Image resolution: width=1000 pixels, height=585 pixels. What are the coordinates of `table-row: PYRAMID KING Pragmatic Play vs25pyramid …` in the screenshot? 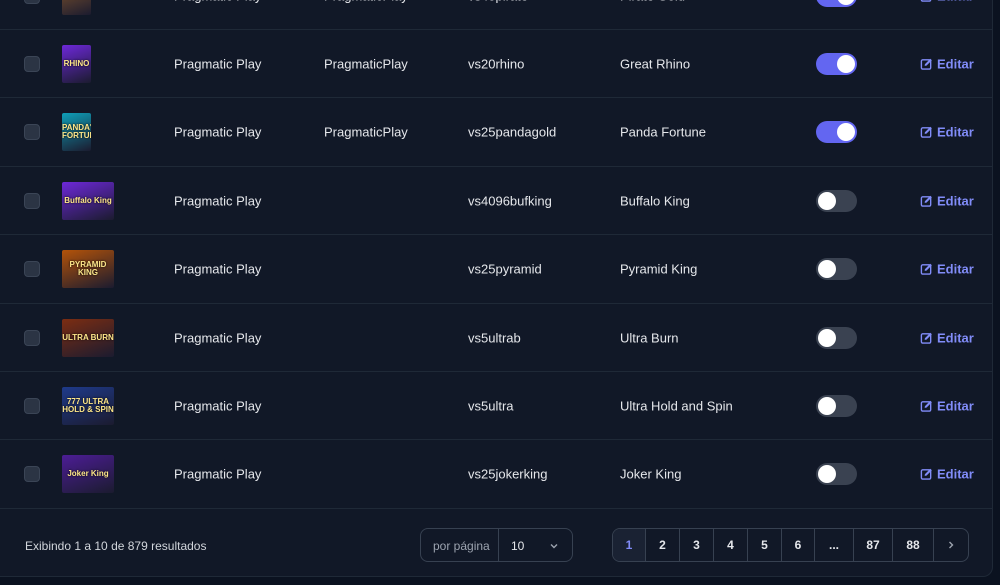 It's located at (496, 270).